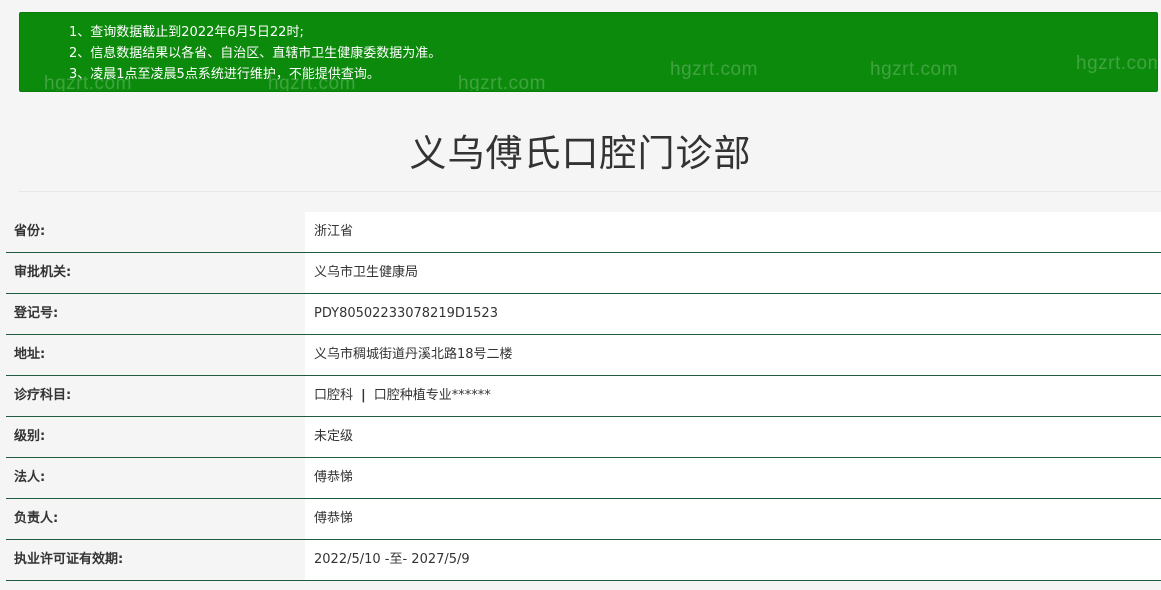  Describe the element at coordinates (155, 560) in the screenshot. I see `row-label: 执业许可证有效期:` at that location.